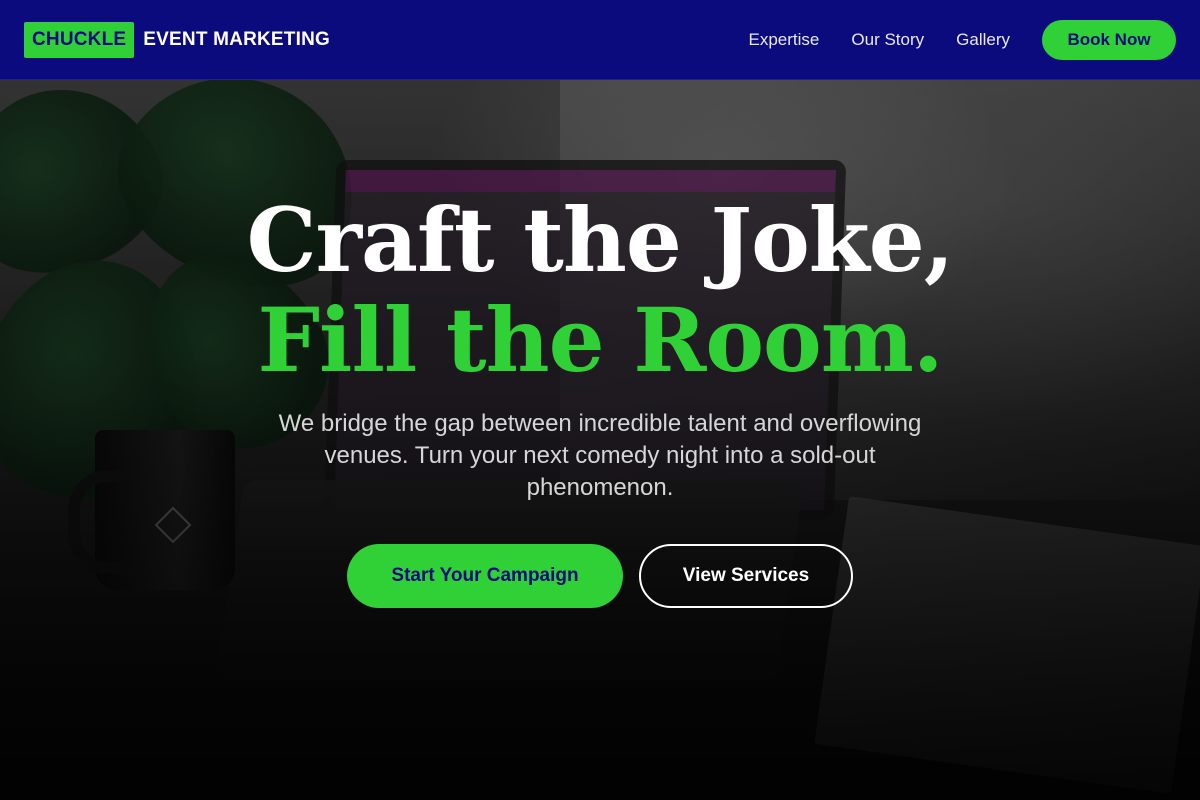 This screenshot has height=800, width=1200. Describe the element at coordinates (600, 340) in the screenshot. I see `hero-headline-line2: Fill the Room.` at that location.